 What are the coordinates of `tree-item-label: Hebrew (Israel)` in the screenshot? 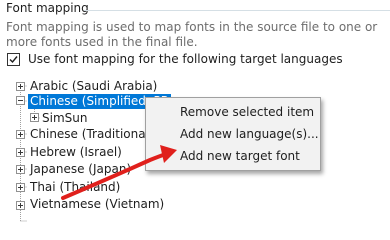 It's located at (76, 152).